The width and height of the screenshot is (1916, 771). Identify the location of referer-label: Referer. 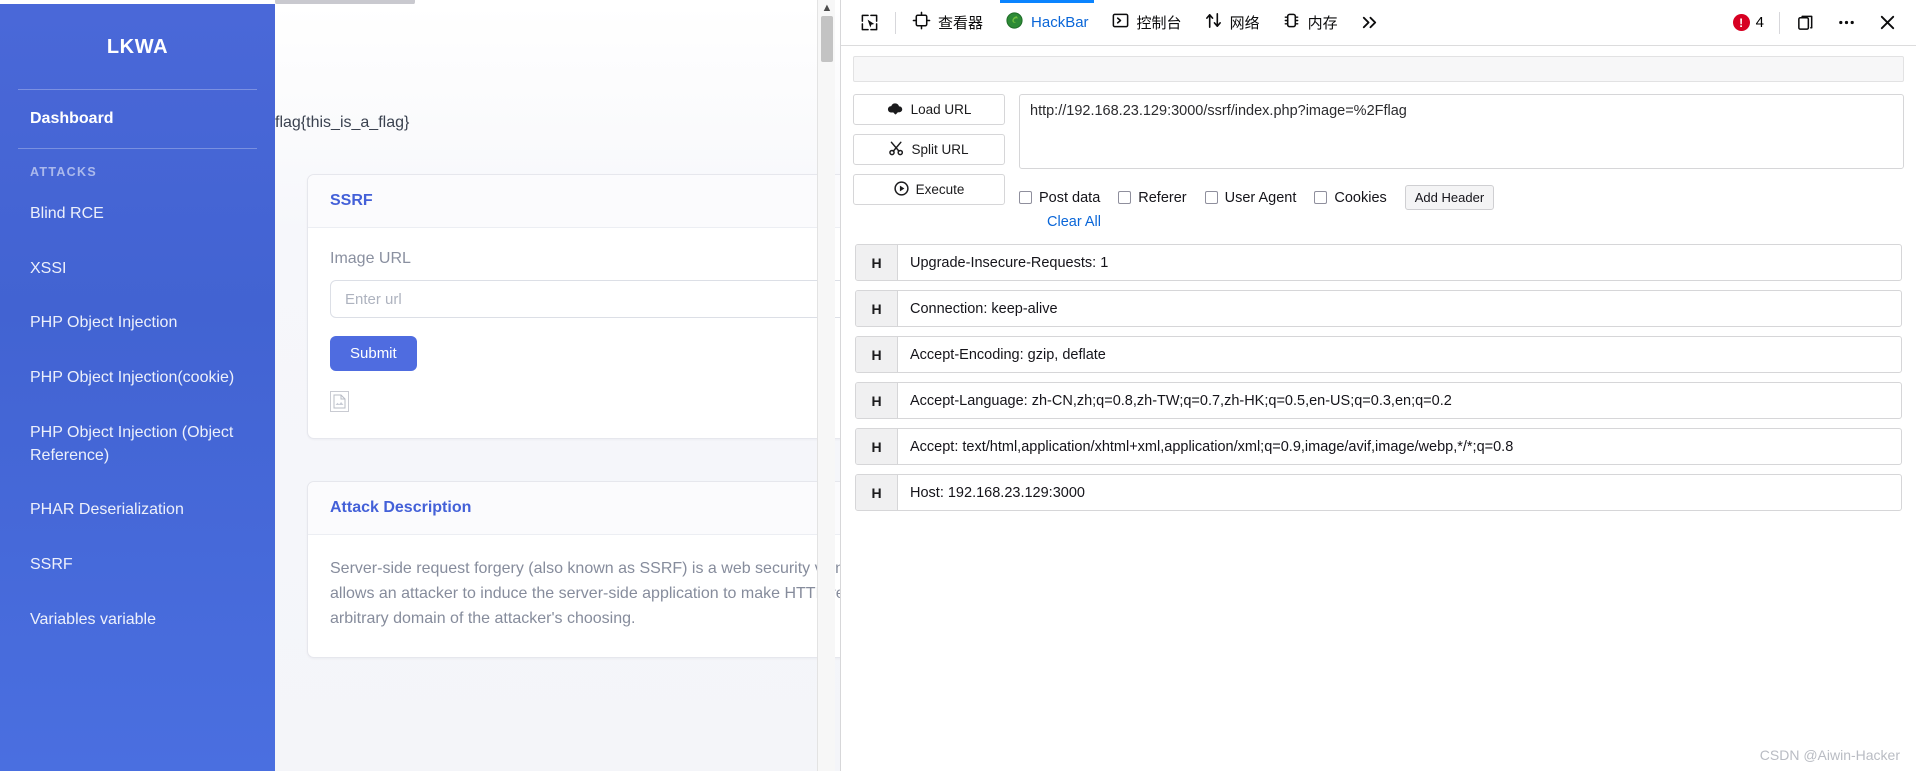
(1162, 197).